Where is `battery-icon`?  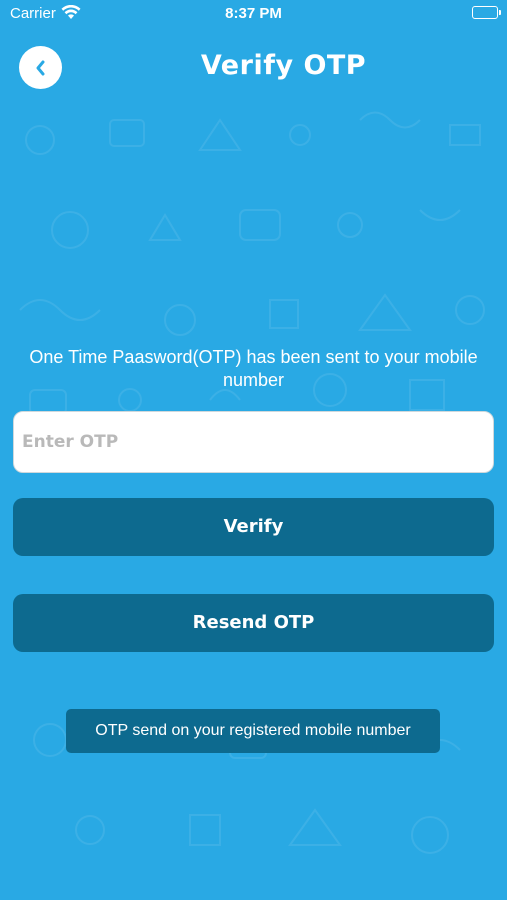
battery-icon is located at coordinates (486, 12).